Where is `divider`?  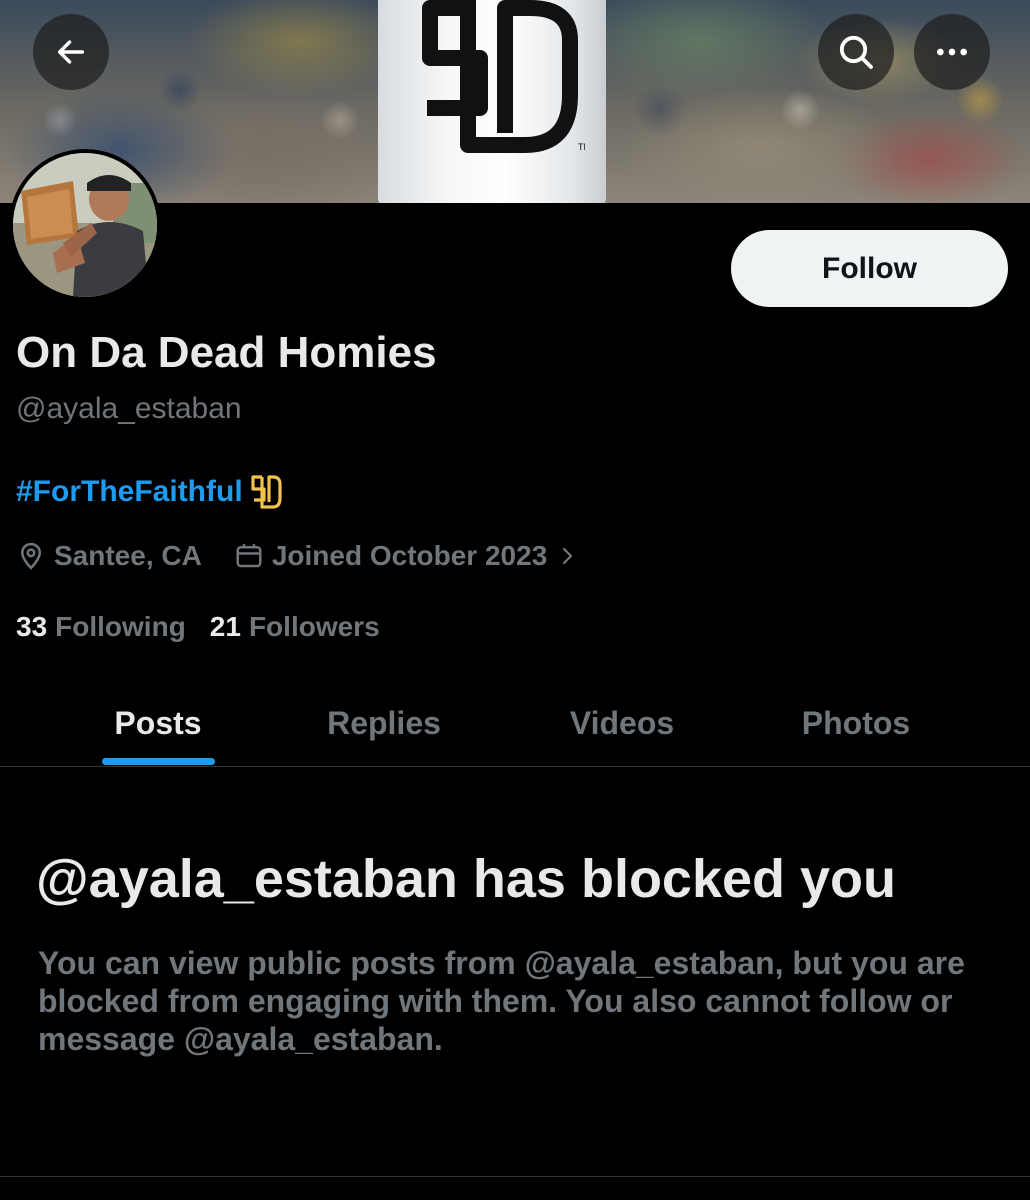 divider is located at coordinates (515, 1176).